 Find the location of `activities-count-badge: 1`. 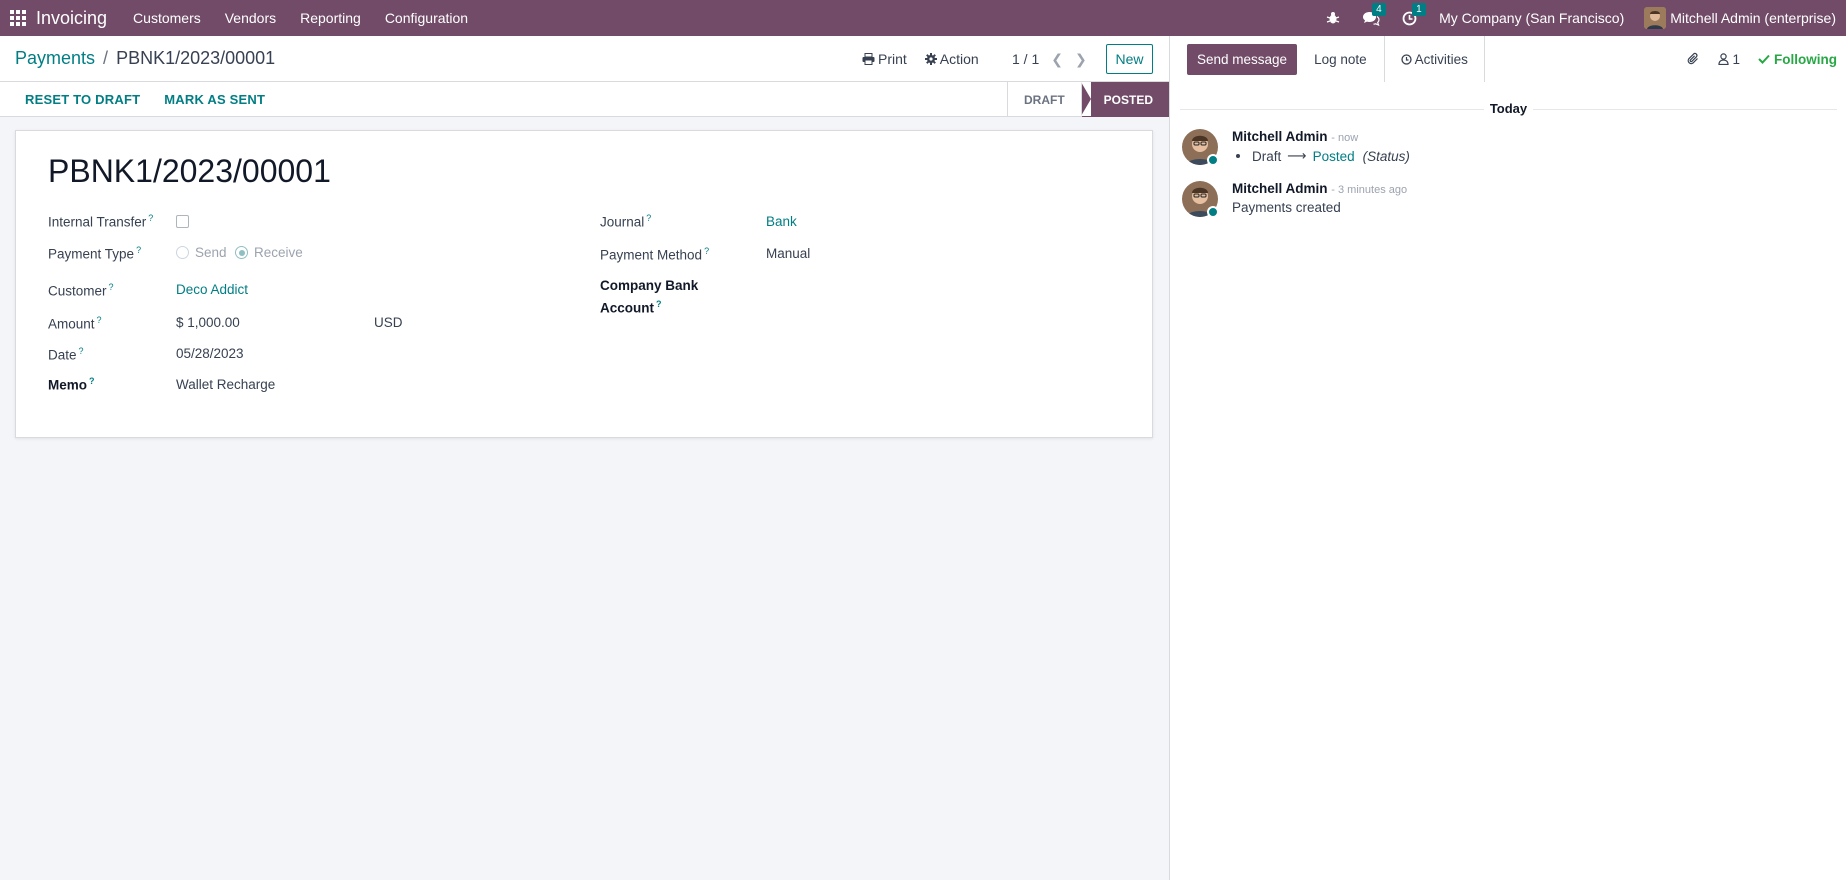

activities-count-badge: 1 is located at coordinates (1419, 9).